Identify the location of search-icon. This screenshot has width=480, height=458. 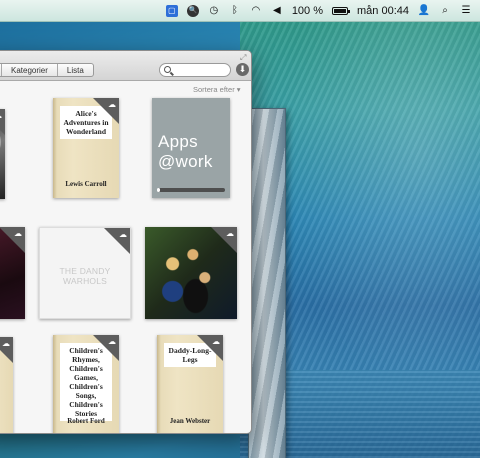
(167, 69).